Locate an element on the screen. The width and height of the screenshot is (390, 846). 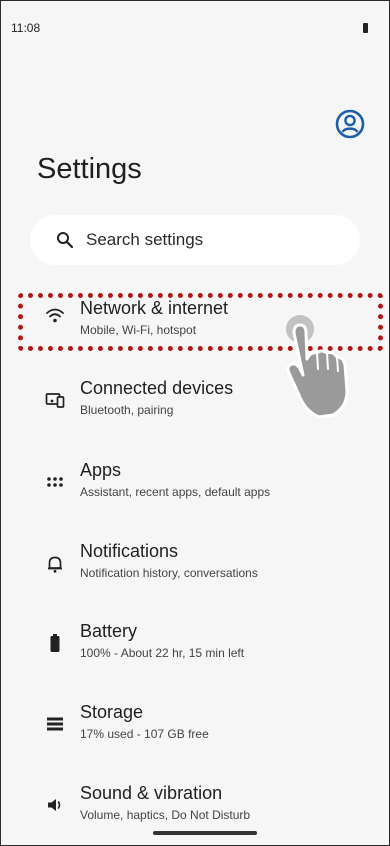
battery-icon is located at coordinates (55, 643).